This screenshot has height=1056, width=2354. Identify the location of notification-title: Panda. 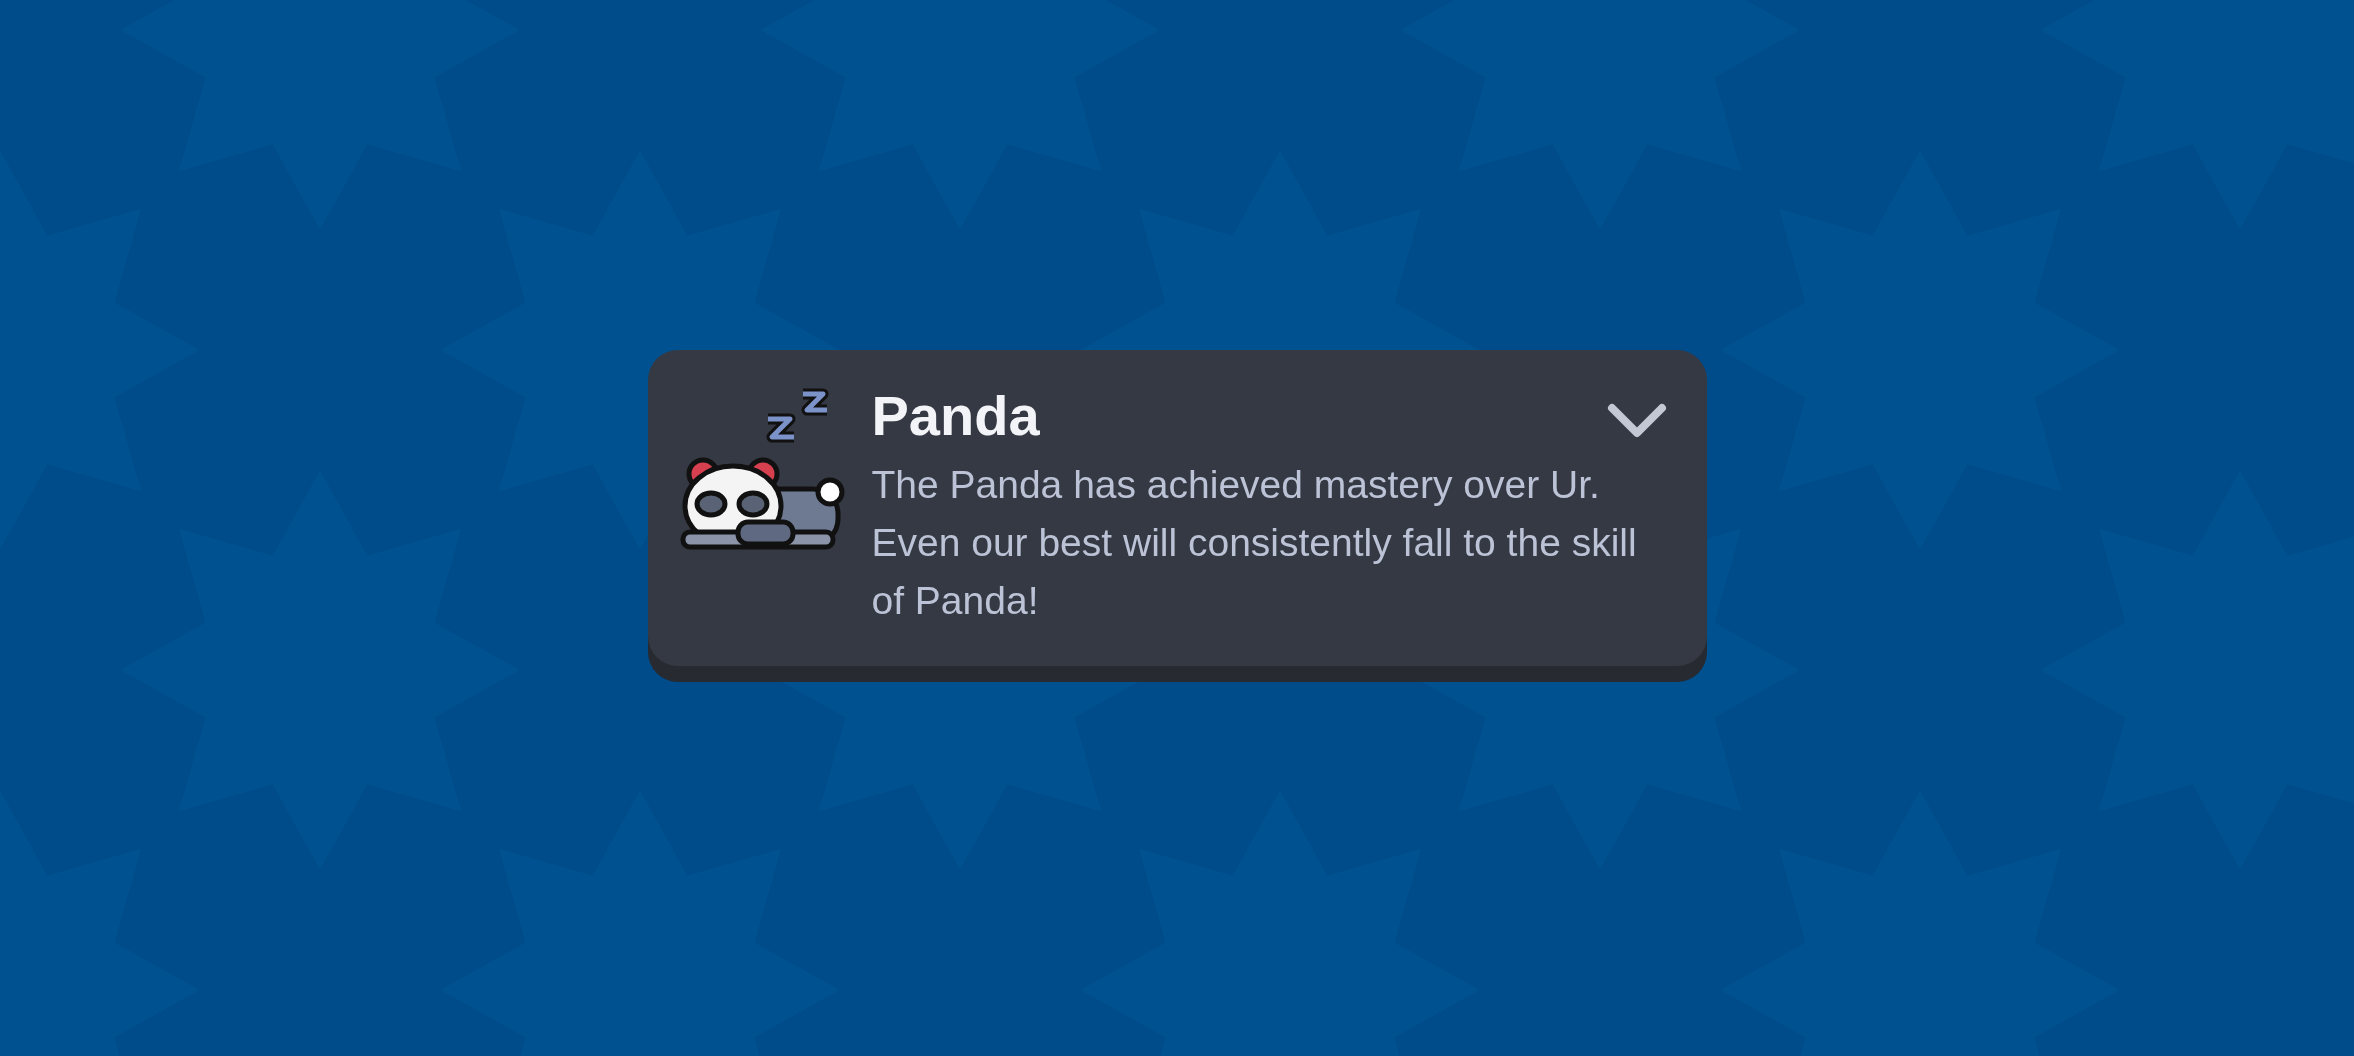
(955, 416).